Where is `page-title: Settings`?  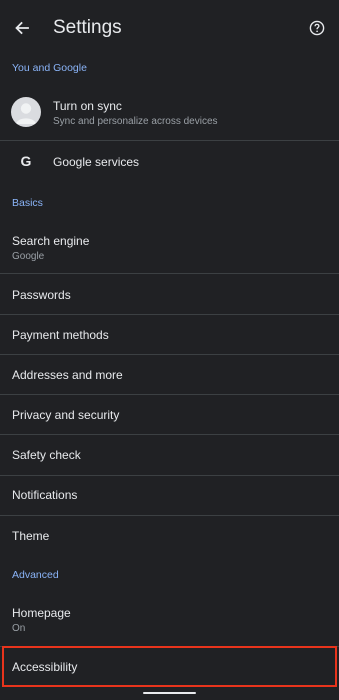 page-title: Settings is located at coordinates (87, 27).